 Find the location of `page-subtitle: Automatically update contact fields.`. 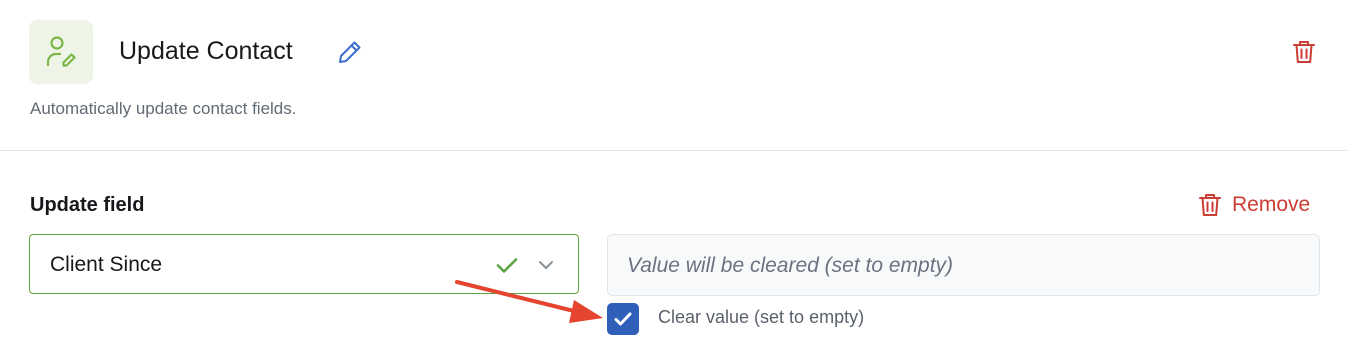

page-subtitle: Automatically update contact fields. is located at coordinates (163, 108).